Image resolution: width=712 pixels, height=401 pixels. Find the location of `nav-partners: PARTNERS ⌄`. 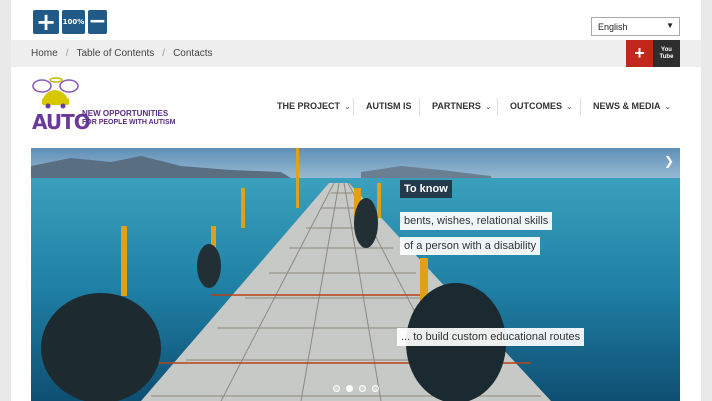

nav-partners: PARTNERS ⌄ is located at coordinates (462, 106).